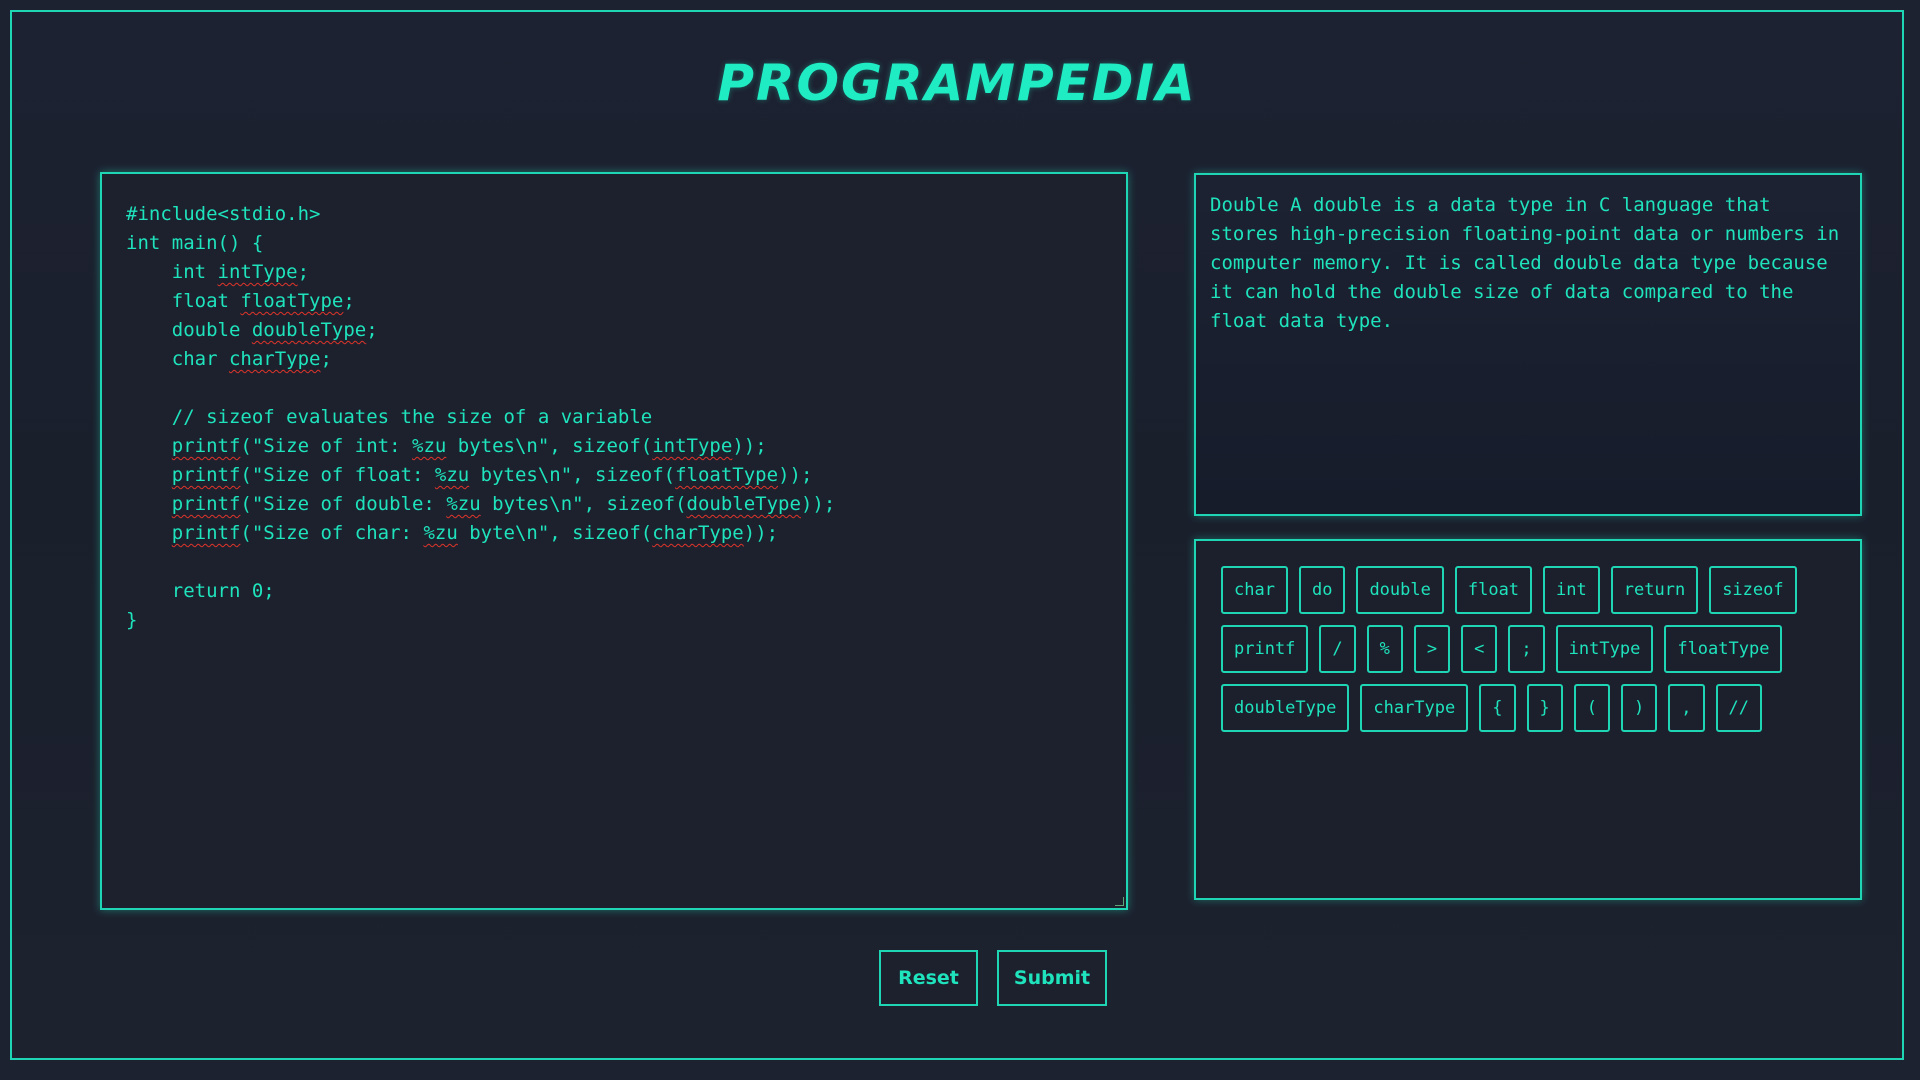  Describe the element at coordinates (1052, 978) in the screenshot. I see `submit-button: Submit` at that location.